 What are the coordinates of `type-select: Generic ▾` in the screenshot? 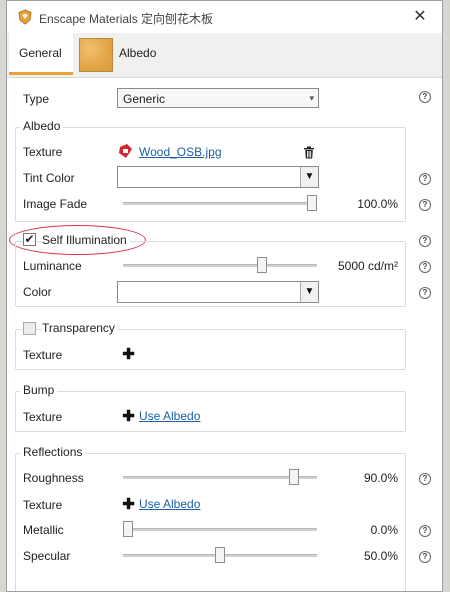 It's located at (218, 98).